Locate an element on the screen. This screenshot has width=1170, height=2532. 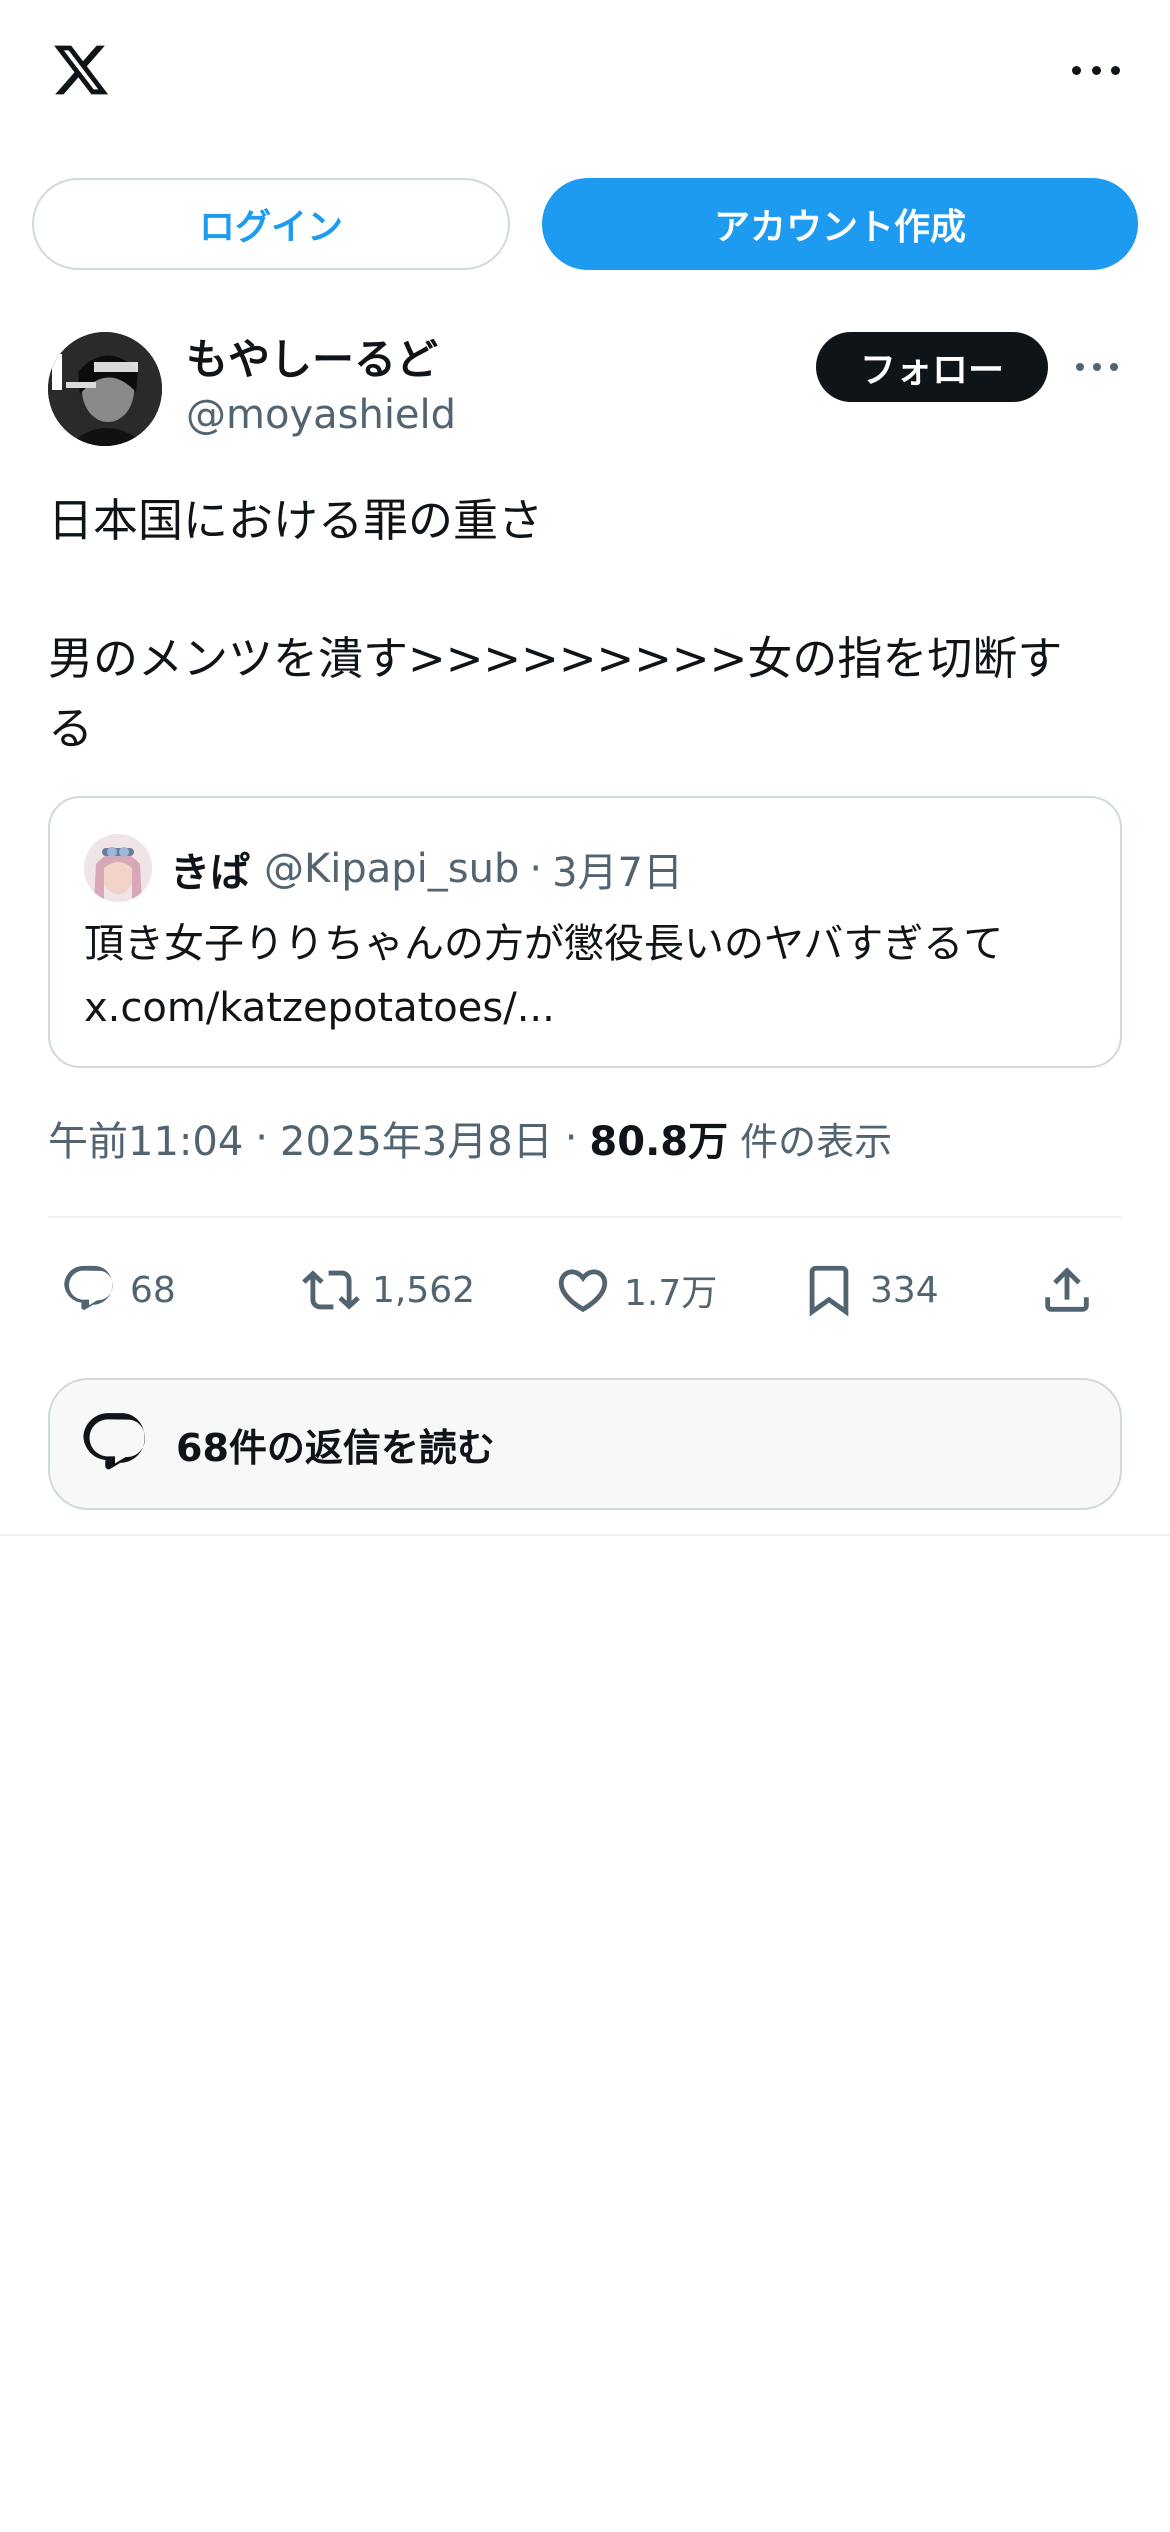
like-count: 1.7万 is located at coordinates (671, 1293).